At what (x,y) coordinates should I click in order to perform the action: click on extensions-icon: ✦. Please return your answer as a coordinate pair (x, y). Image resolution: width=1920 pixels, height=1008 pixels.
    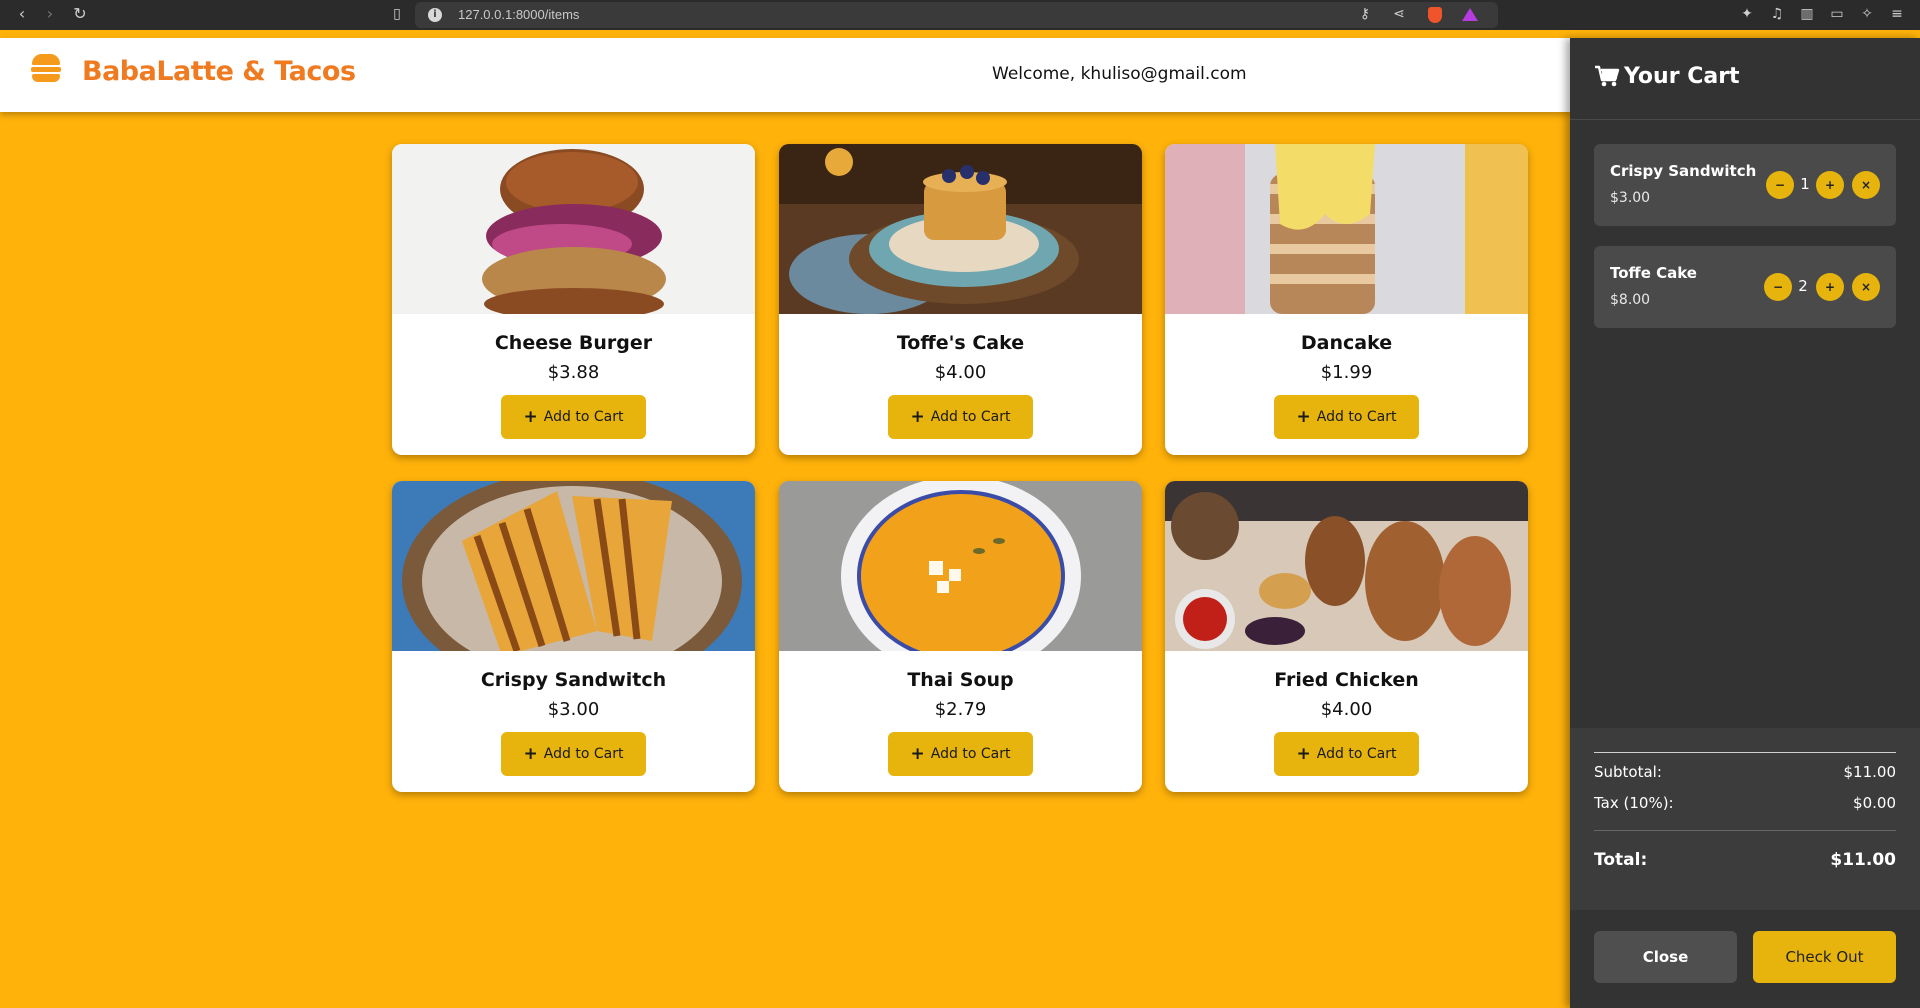
    Looking at the image, I should click on (1747, 14).